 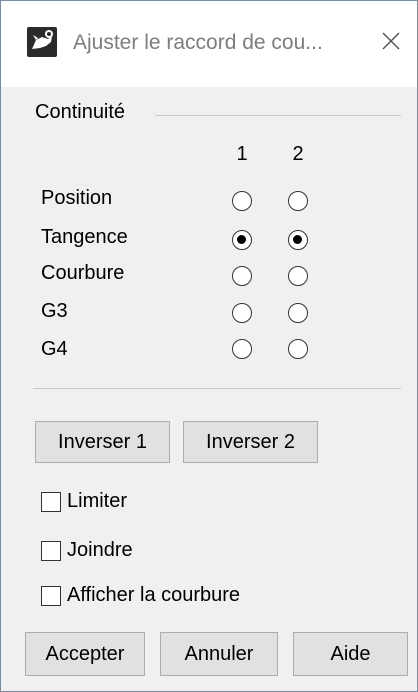 I want to click on group-divider, so click(x=278, y=115).